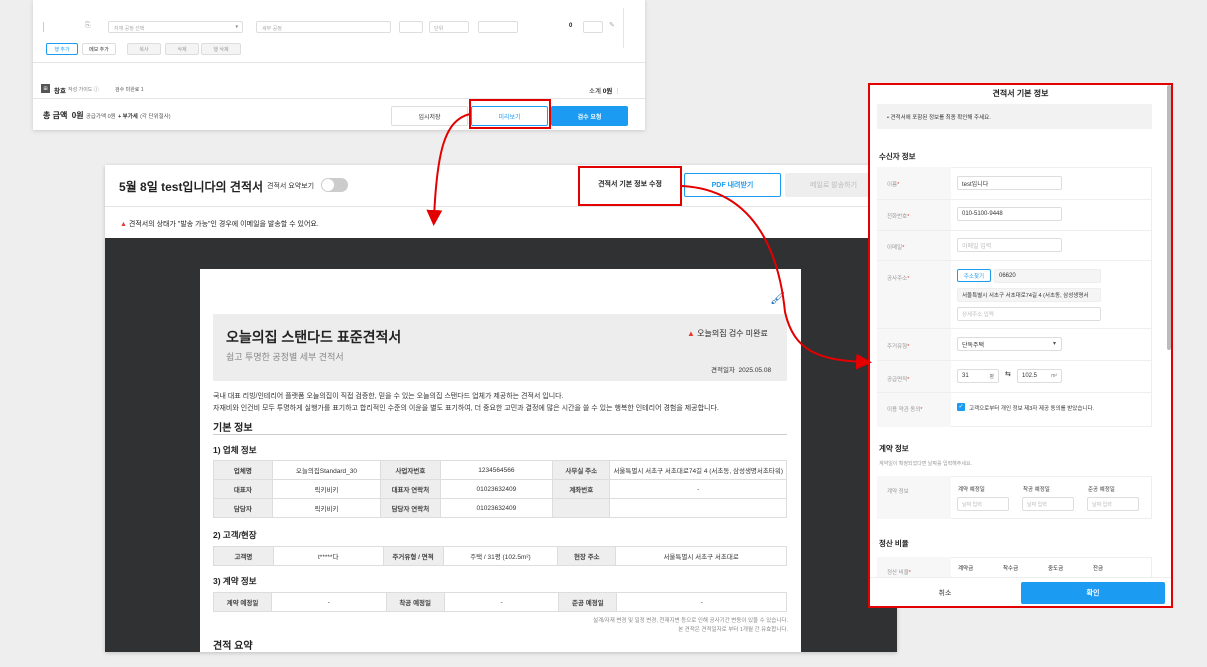 The height and width of the screenshot is (667, 1207). Describe the element at coordinates (776, 277) in the screenshot. I see `arrow-edit-to-panel` at that location.